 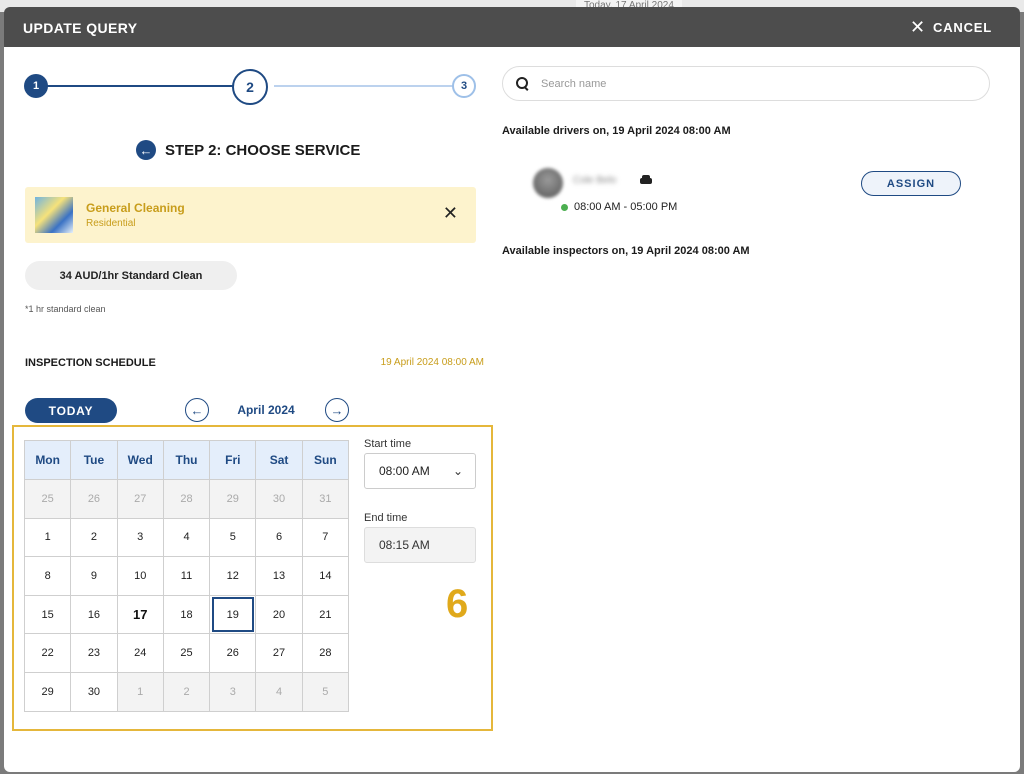 I want to click on modal-title: UPDATE QUERY, so click(x=80, y=28).